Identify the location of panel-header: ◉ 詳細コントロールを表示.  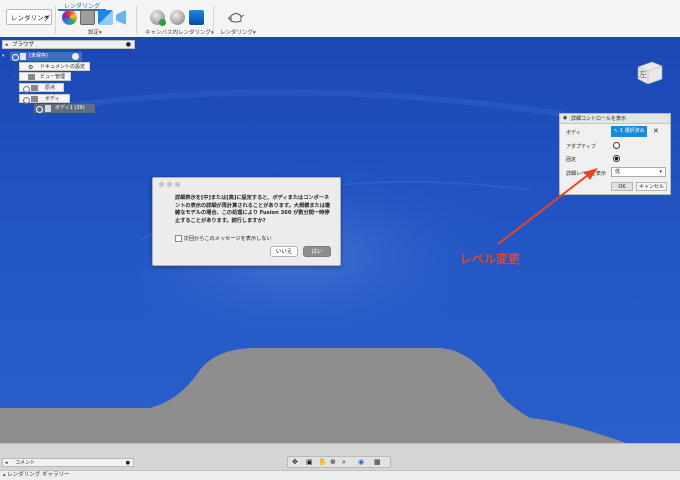
(615, 119).